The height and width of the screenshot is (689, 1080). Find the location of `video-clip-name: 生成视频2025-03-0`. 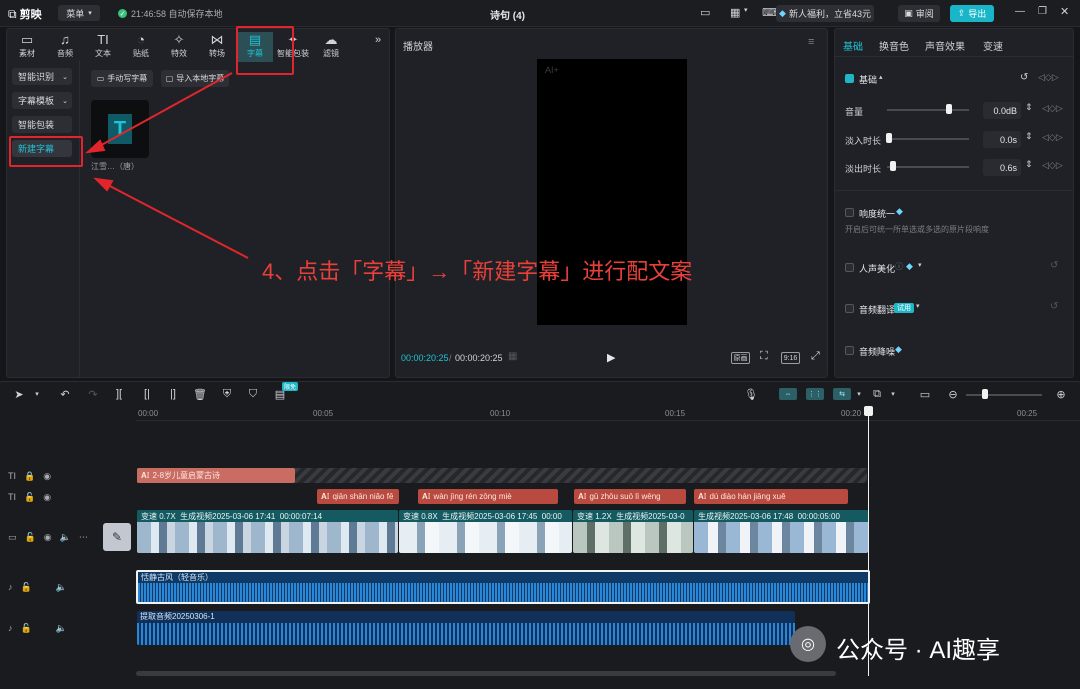

video-clip-name: 生成视频2025-03-0 is located at coordinates (650, 516).